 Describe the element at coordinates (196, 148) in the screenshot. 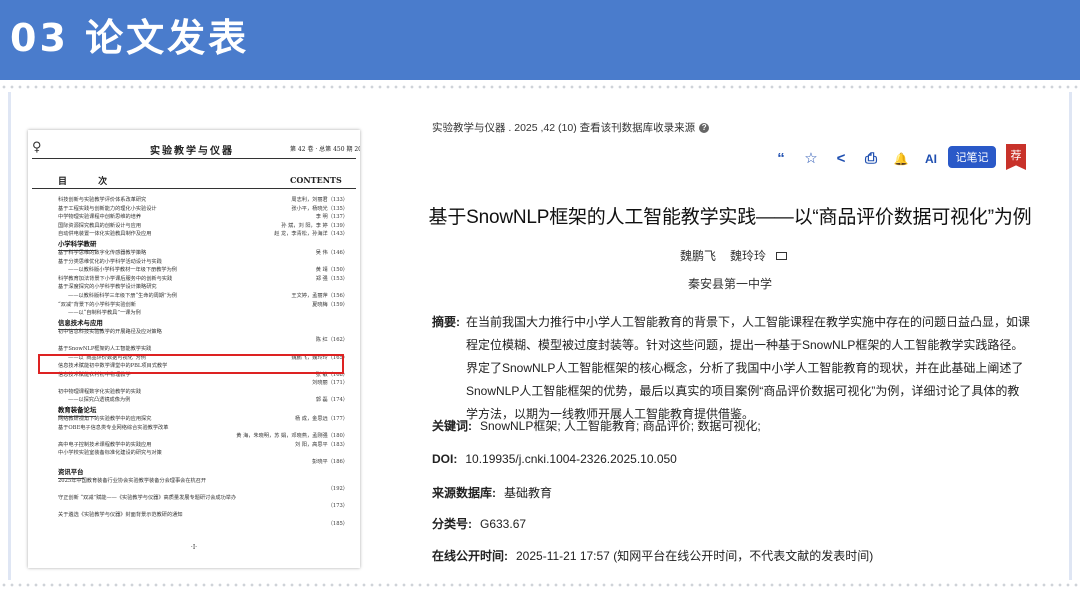

I see `journal-header: ♀ 实验教学与仪器 第 42 卷 · 总第 450 期 2025 年 10 月` at that location.